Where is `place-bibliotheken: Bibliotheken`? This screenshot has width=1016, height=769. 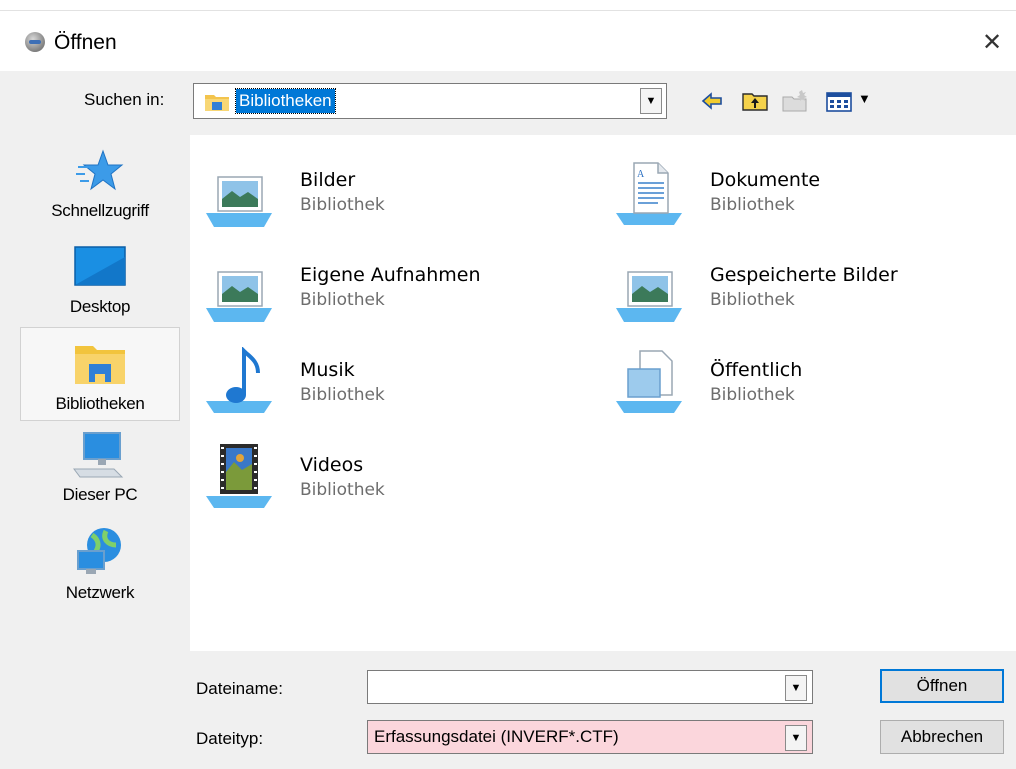
place-bibliotheken: Bibliotheken is located at coordinates (100, 374).